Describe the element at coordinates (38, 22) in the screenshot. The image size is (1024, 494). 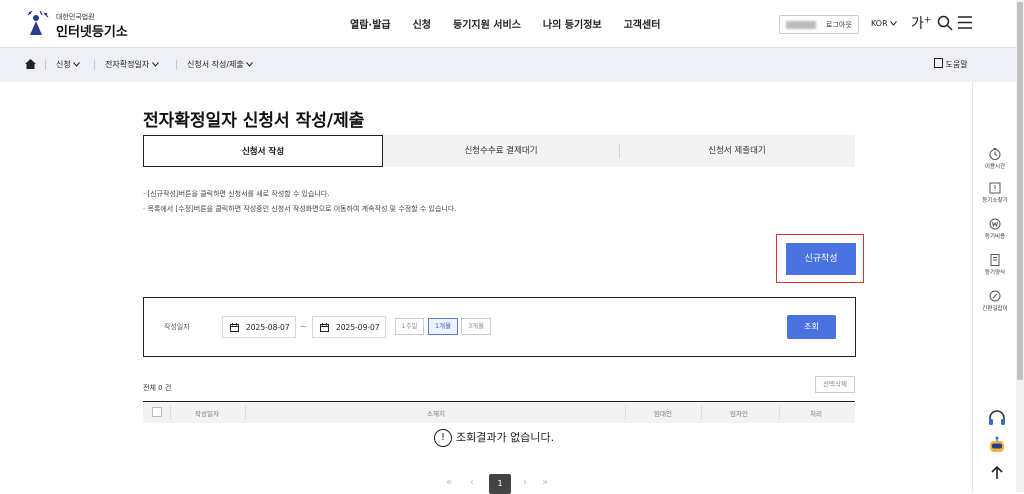
I see `court-logo-icon` at that location.